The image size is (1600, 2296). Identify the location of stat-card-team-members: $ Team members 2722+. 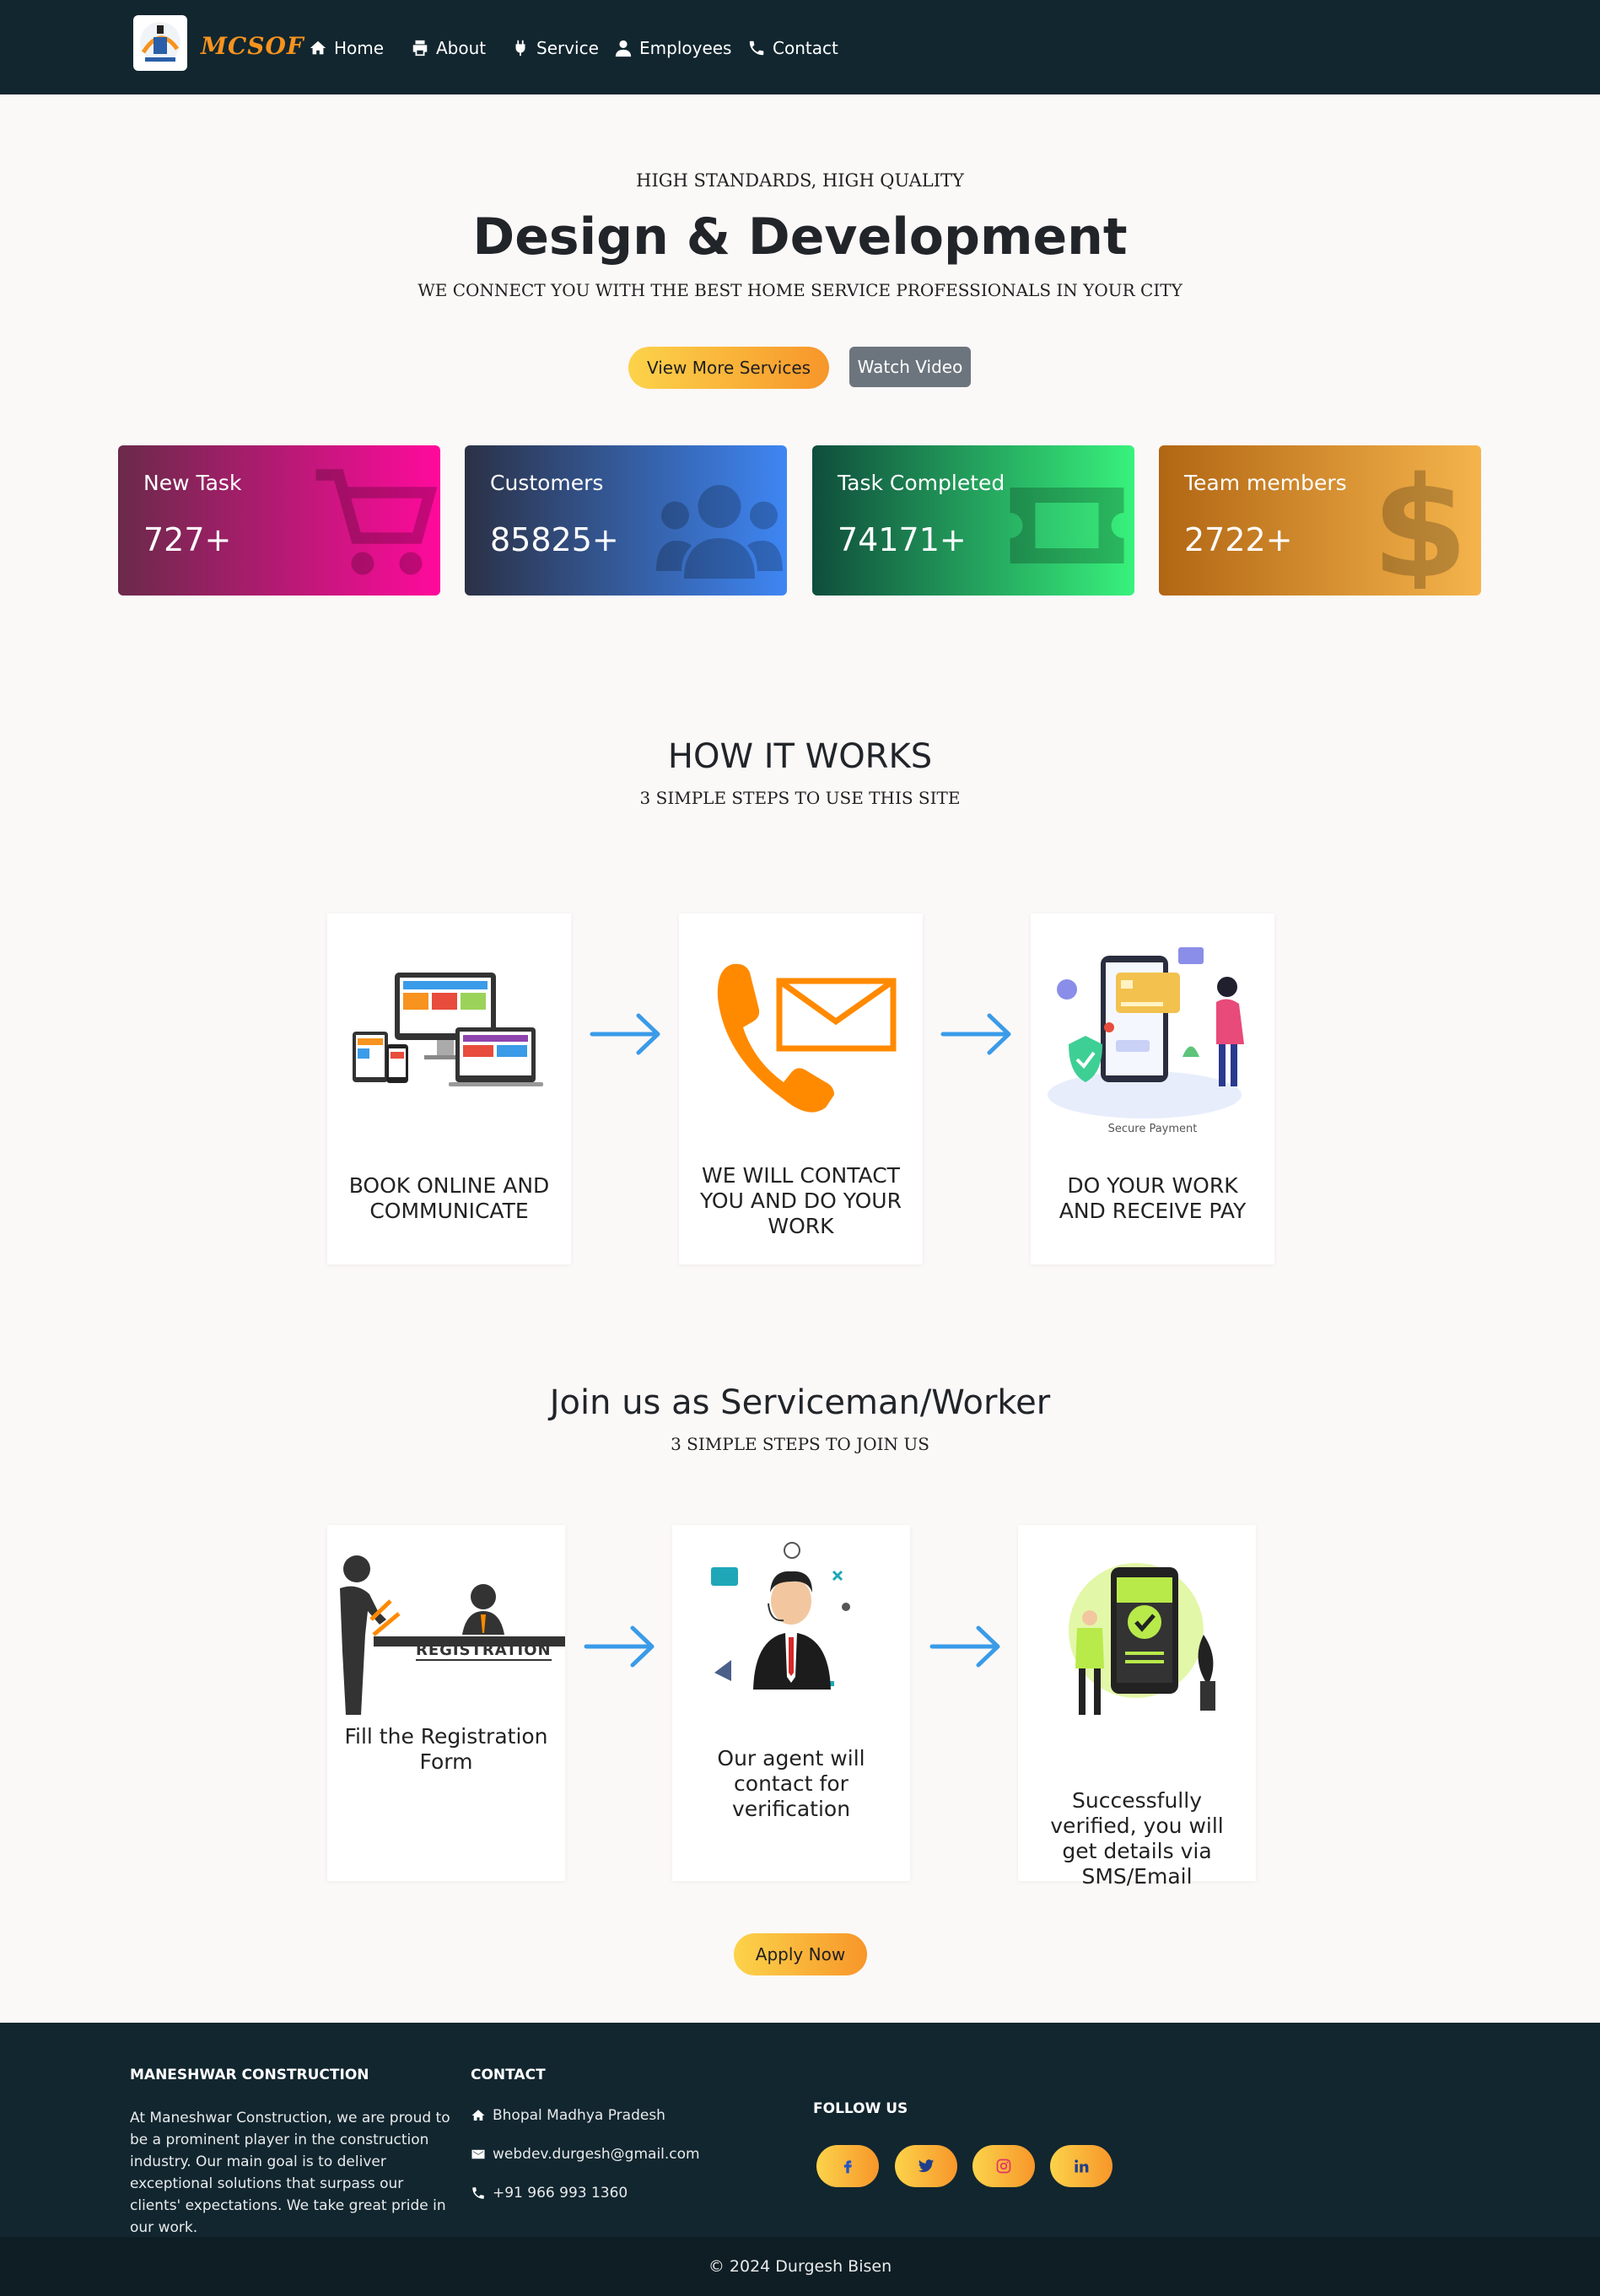
(1320, 520).